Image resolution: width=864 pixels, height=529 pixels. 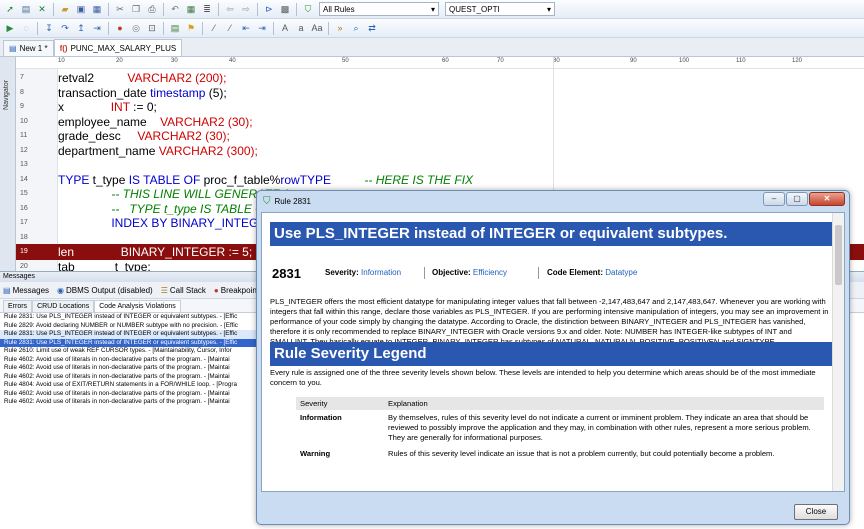 What do you see at coordinates (246, 9) in the screenshot?
I see `forward-icon: ⇨` at bounding box center [246, 9].